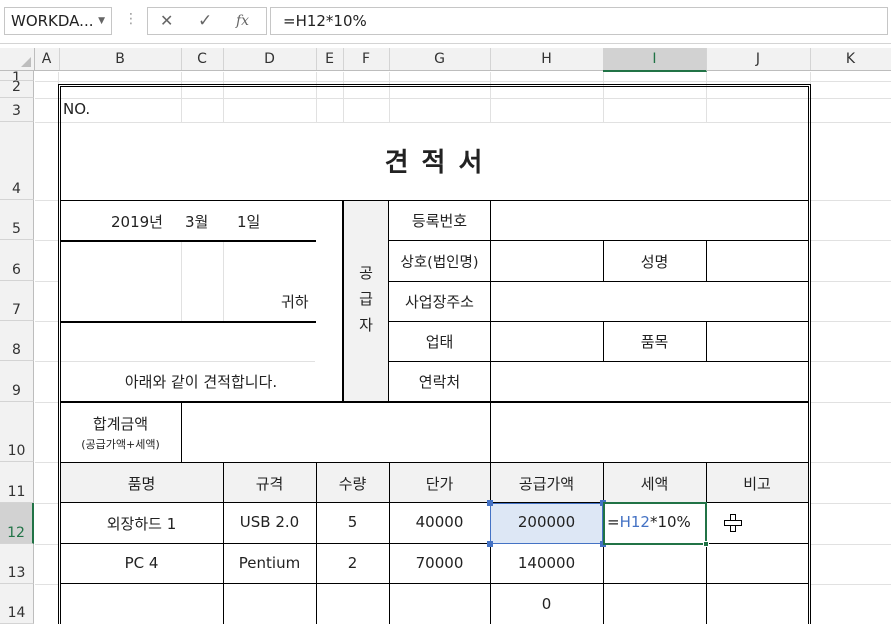 Image resolution: width=891 pixels, height=624 pixels. I want to click on enter-icon: ✓, so click(205, 21).